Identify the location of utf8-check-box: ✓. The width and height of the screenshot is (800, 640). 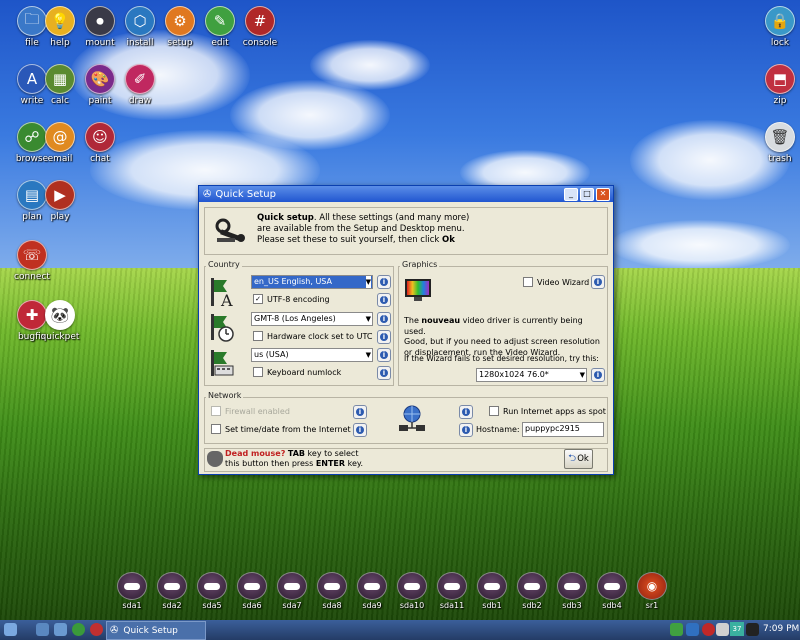
(258, 299).